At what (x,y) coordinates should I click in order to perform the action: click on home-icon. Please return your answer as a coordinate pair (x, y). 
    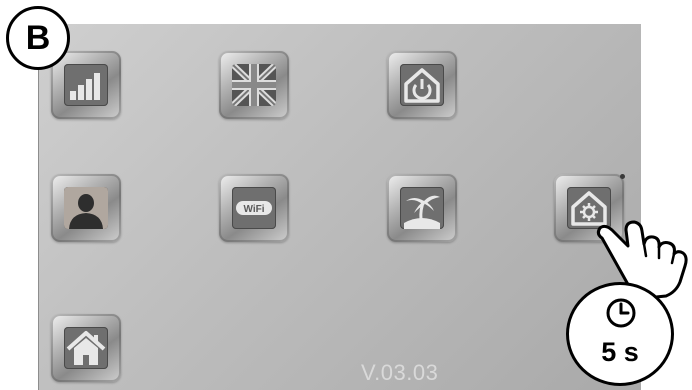
    Looking at the image, I should click on (86, 348).